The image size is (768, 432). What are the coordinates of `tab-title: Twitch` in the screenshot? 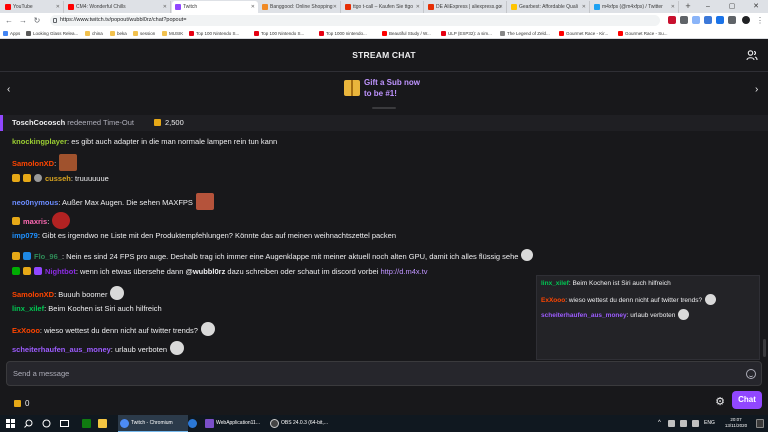 It's located at (190, 7).